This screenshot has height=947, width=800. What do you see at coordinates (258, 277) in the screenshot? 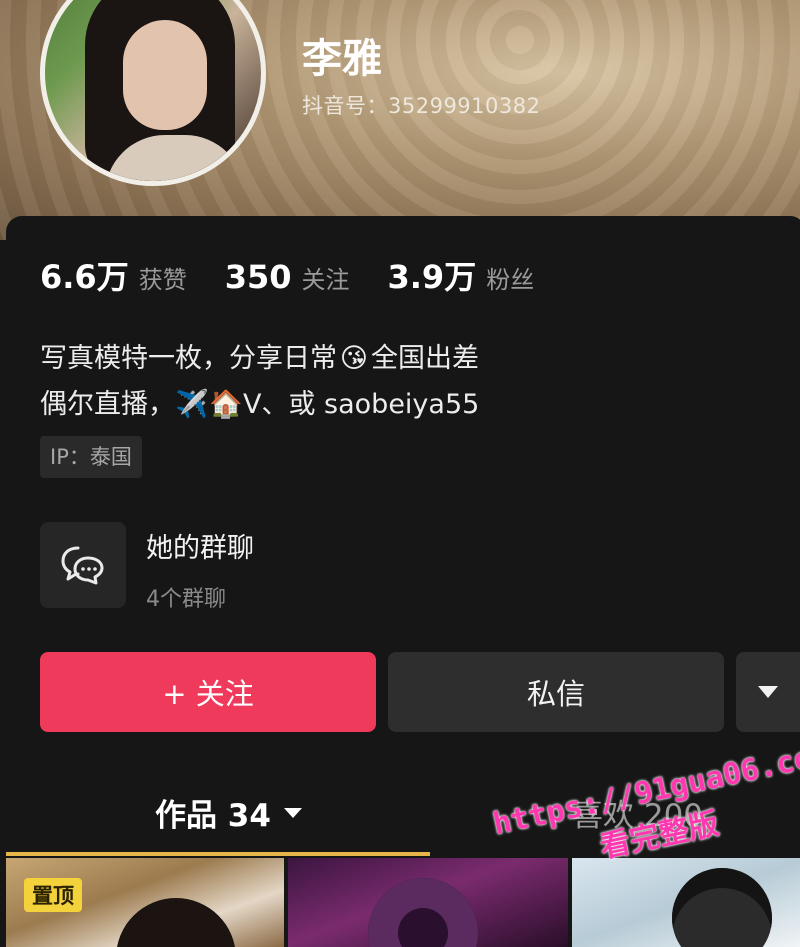
I see `stat-following-count: 350` at bounding box center [258, 277].